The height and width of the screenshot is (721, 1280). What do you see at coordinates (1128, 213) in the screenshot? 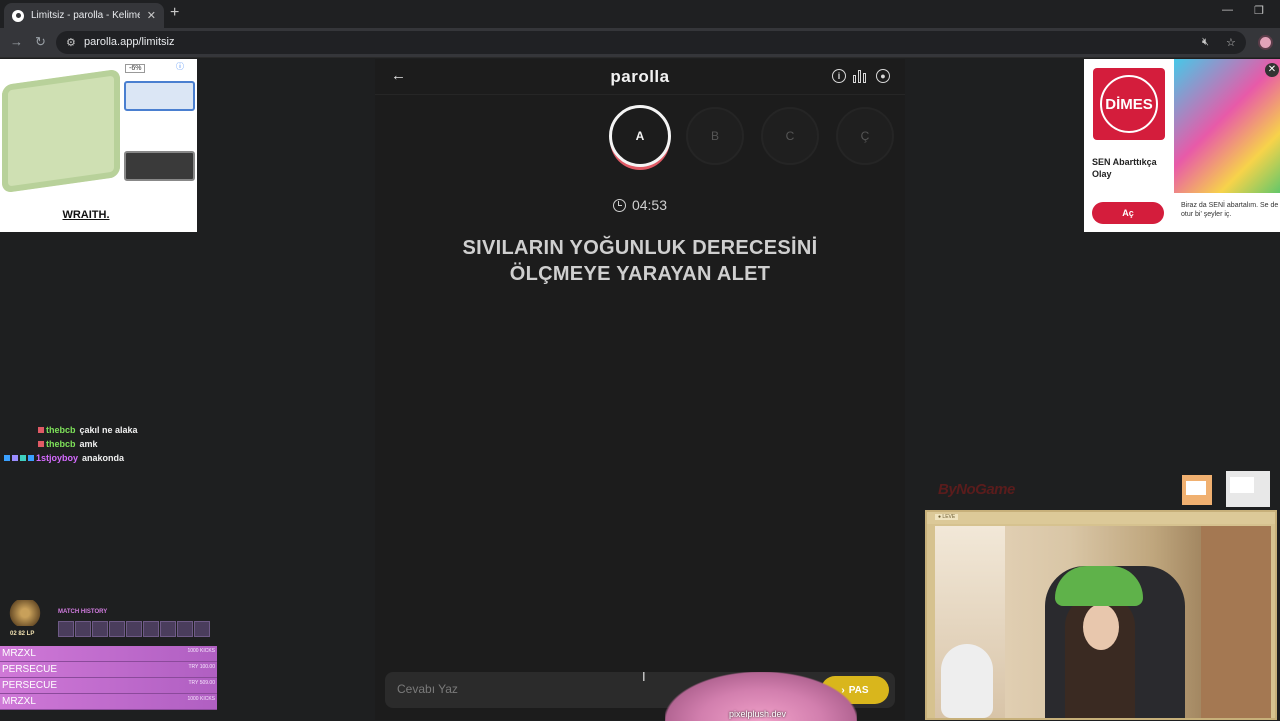
I see `ad-open-button: Aç` at bounding box center [1128, 213].